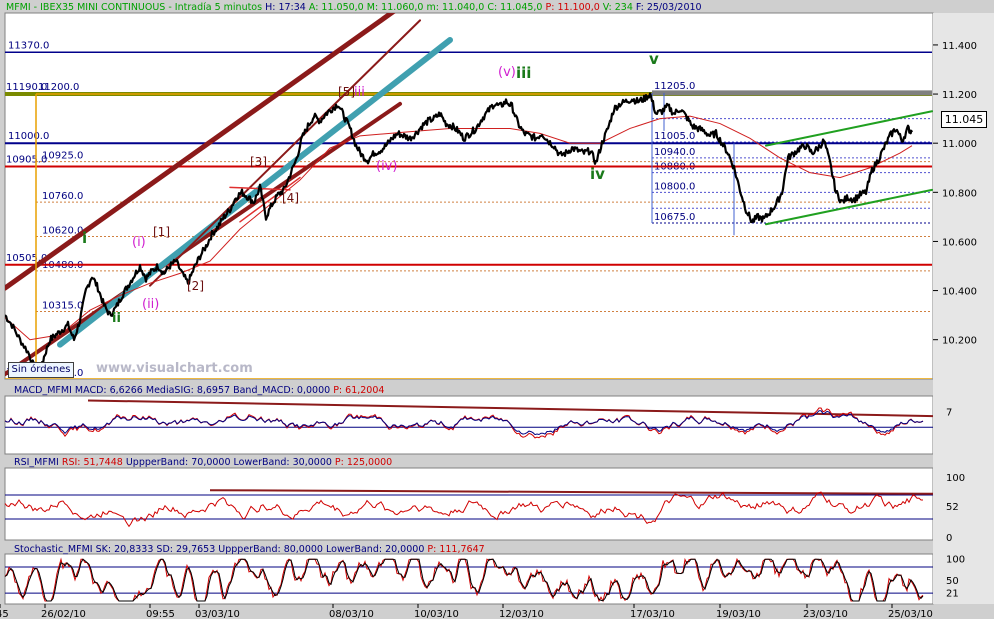  I want to click on header-field: P: 61,2004, so click(357, 390).